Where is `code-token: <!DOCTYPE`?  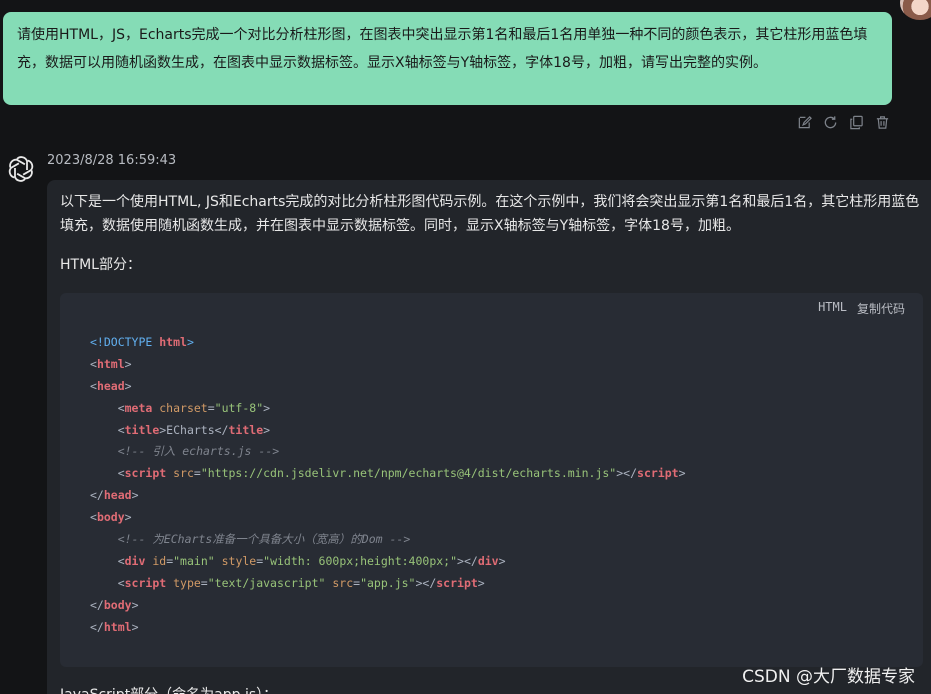 code-token: <!DOCTYPE is located at coordinates (125, 342).